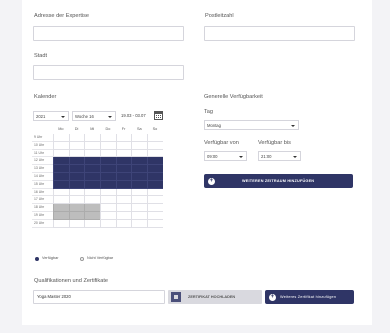 This screenshot has width=390, height=333. What do you see at coordinates (279, 33) in the screenshot?
I see `postcode-input` at bounding box center [279, 33].